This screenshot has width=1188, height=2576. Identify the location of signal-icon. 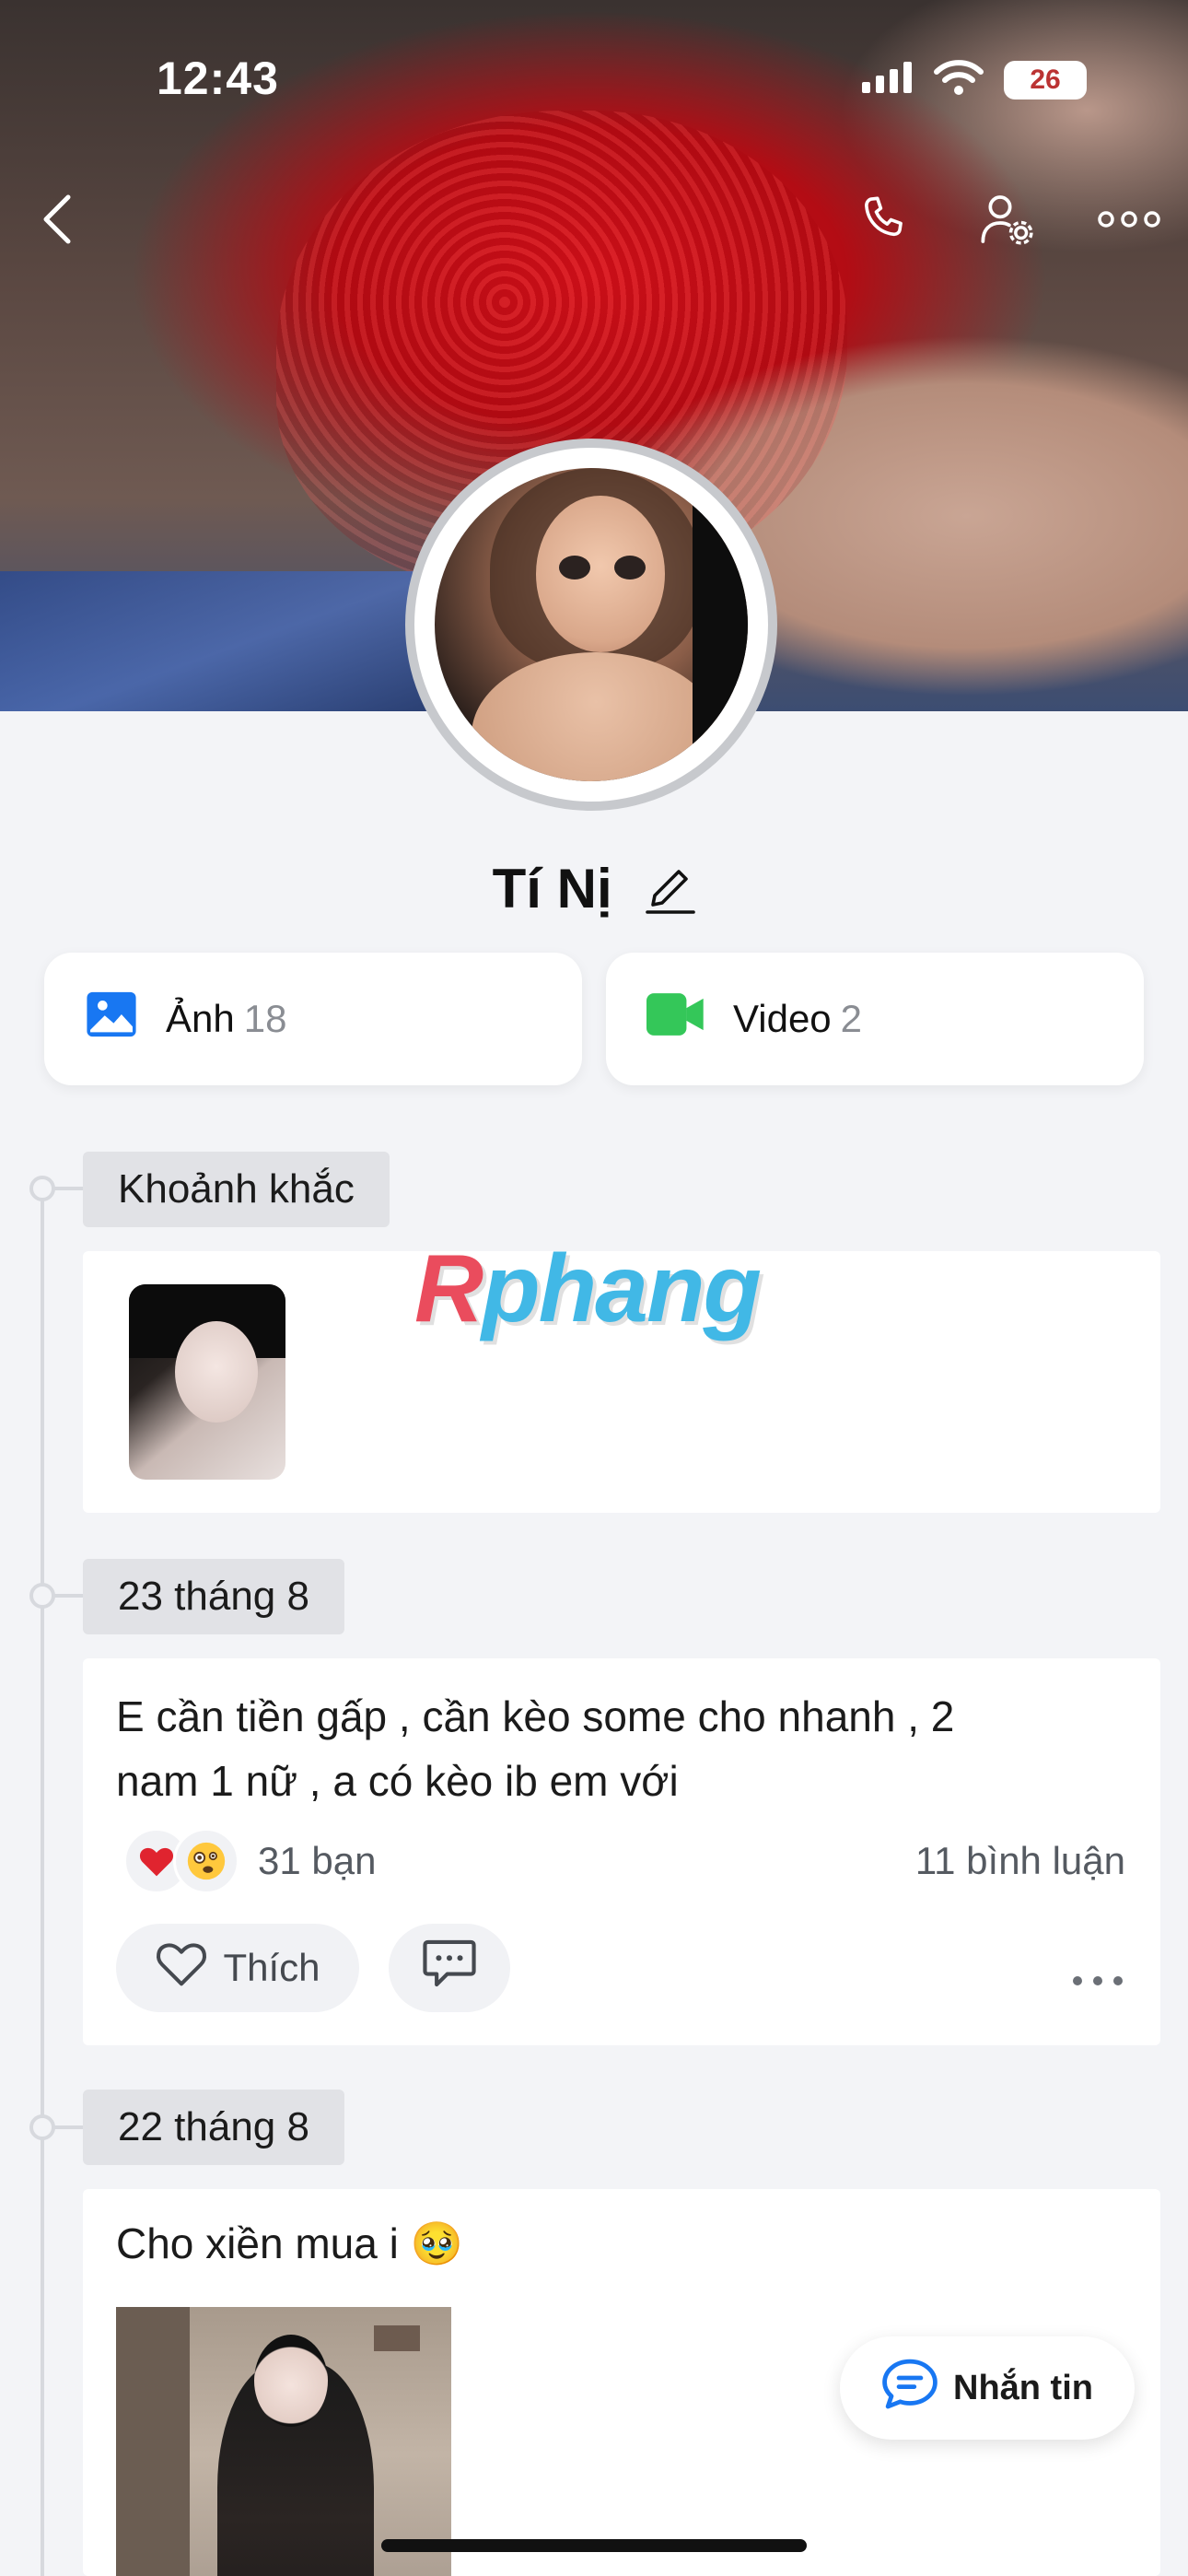
(888, 80).